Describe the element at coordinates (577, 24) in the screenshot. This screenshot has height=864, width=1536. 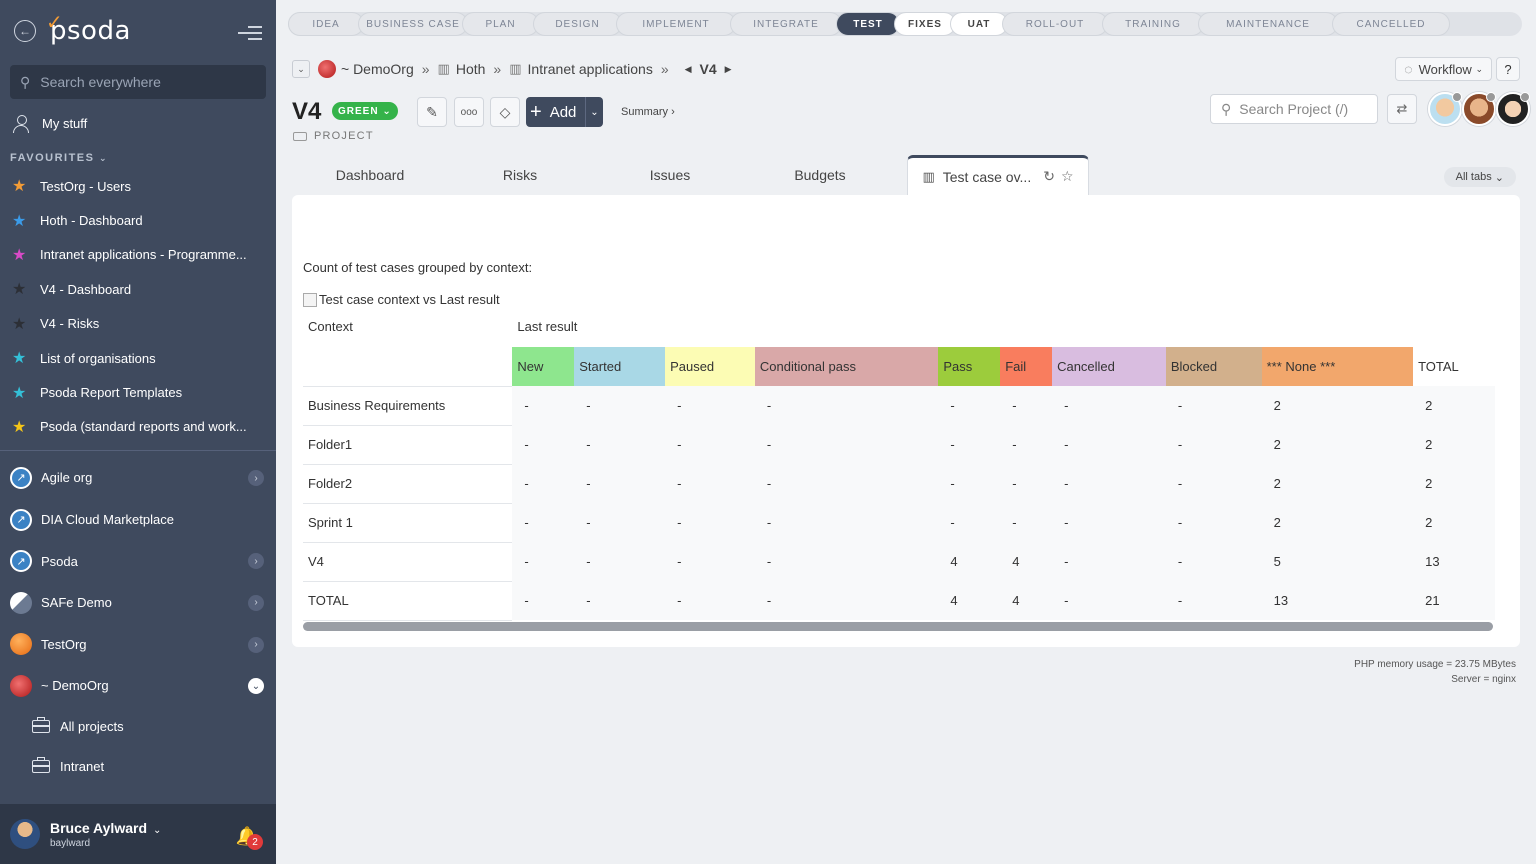
I see `stage-design: DESIGN` at that location.